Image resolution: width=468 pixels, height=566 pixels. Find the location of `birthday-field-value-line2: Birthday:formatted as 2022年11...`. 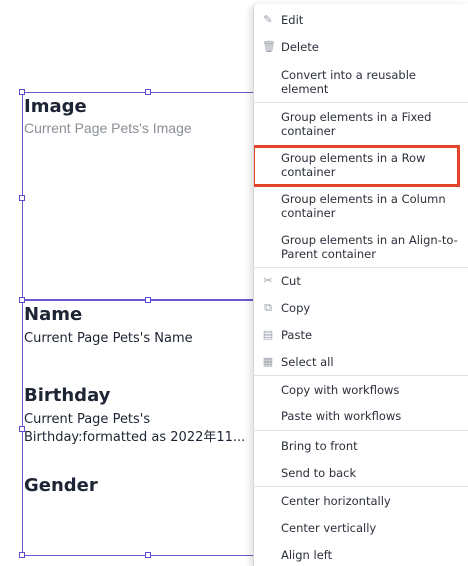

birthday-field-value-line2: Birthday:formatted as 2022年11... is located at coordinates (135, 437).